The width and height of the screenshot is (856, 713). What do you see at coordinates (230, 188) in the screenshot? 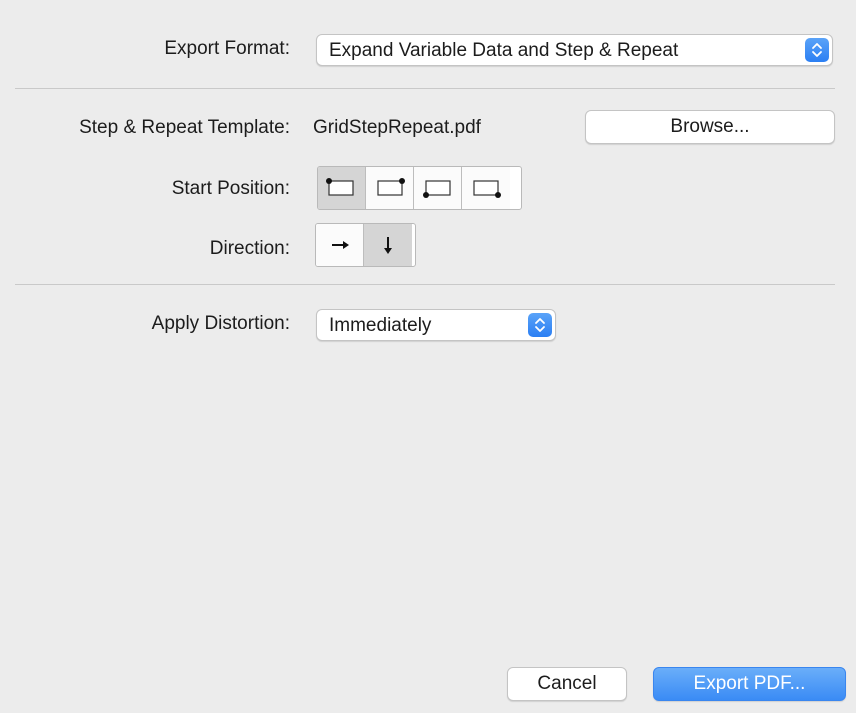
I see `start-position-label: Start Position:` at bounding box center [230, 188].